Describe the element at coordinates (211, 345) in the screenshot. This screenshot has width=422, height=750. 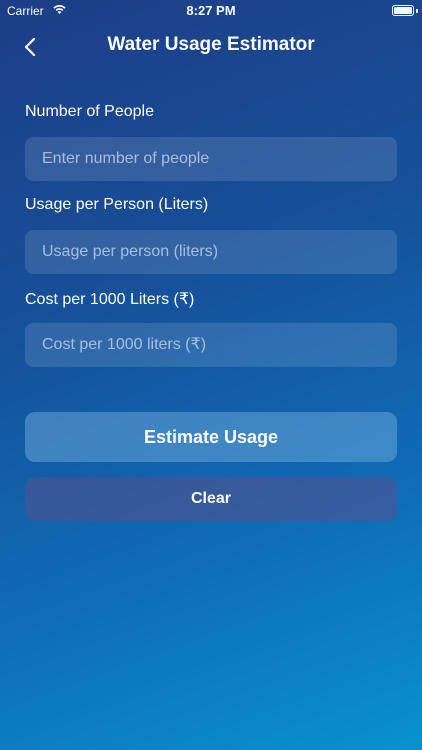
I see `cost-input` at that location.